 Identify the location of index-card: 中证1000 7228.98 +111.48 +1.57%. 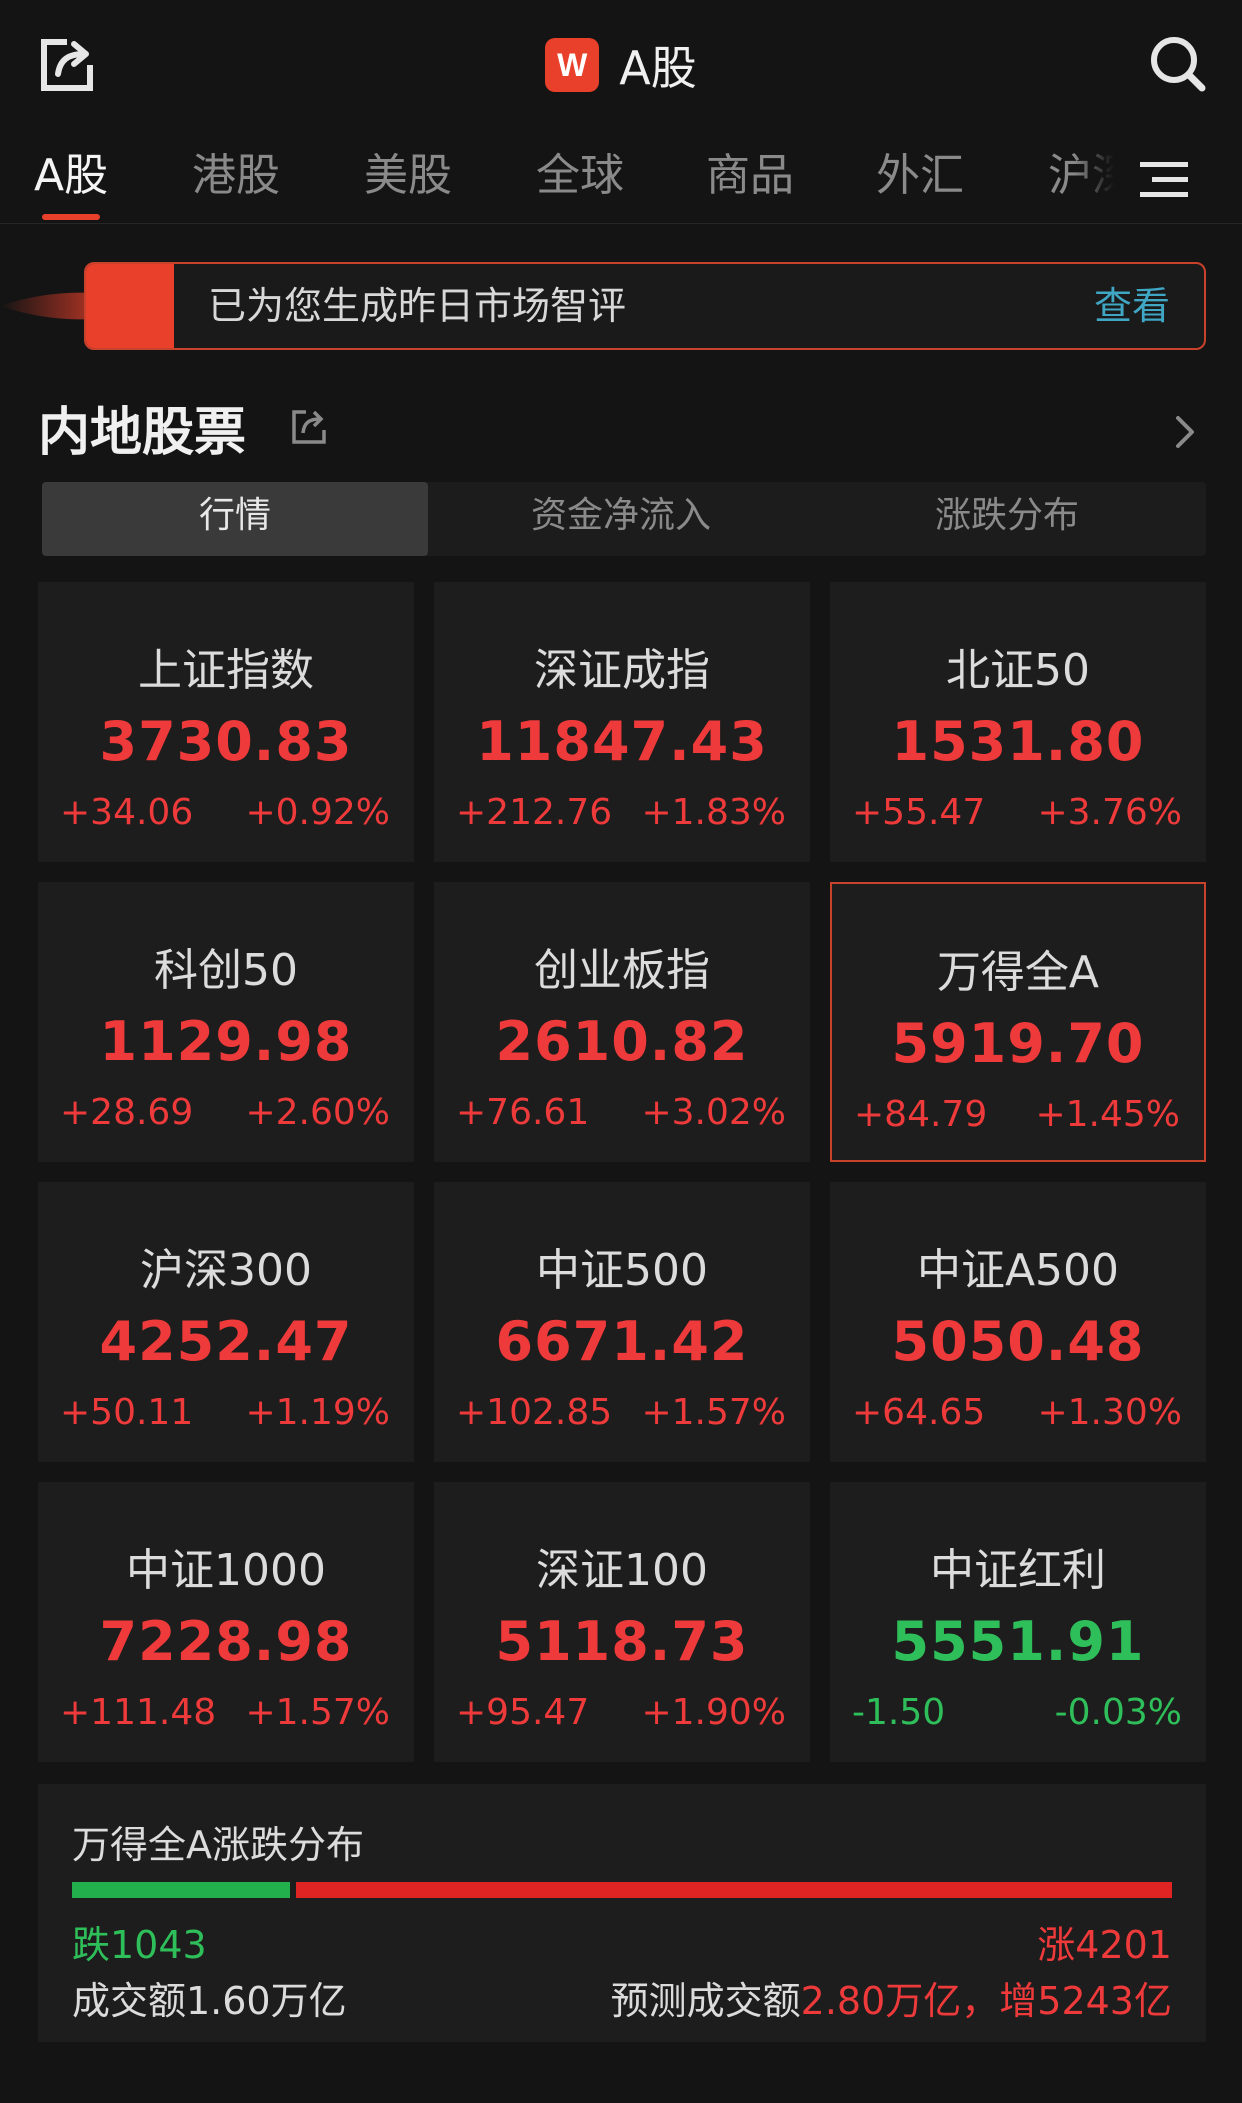
(226, 1622).